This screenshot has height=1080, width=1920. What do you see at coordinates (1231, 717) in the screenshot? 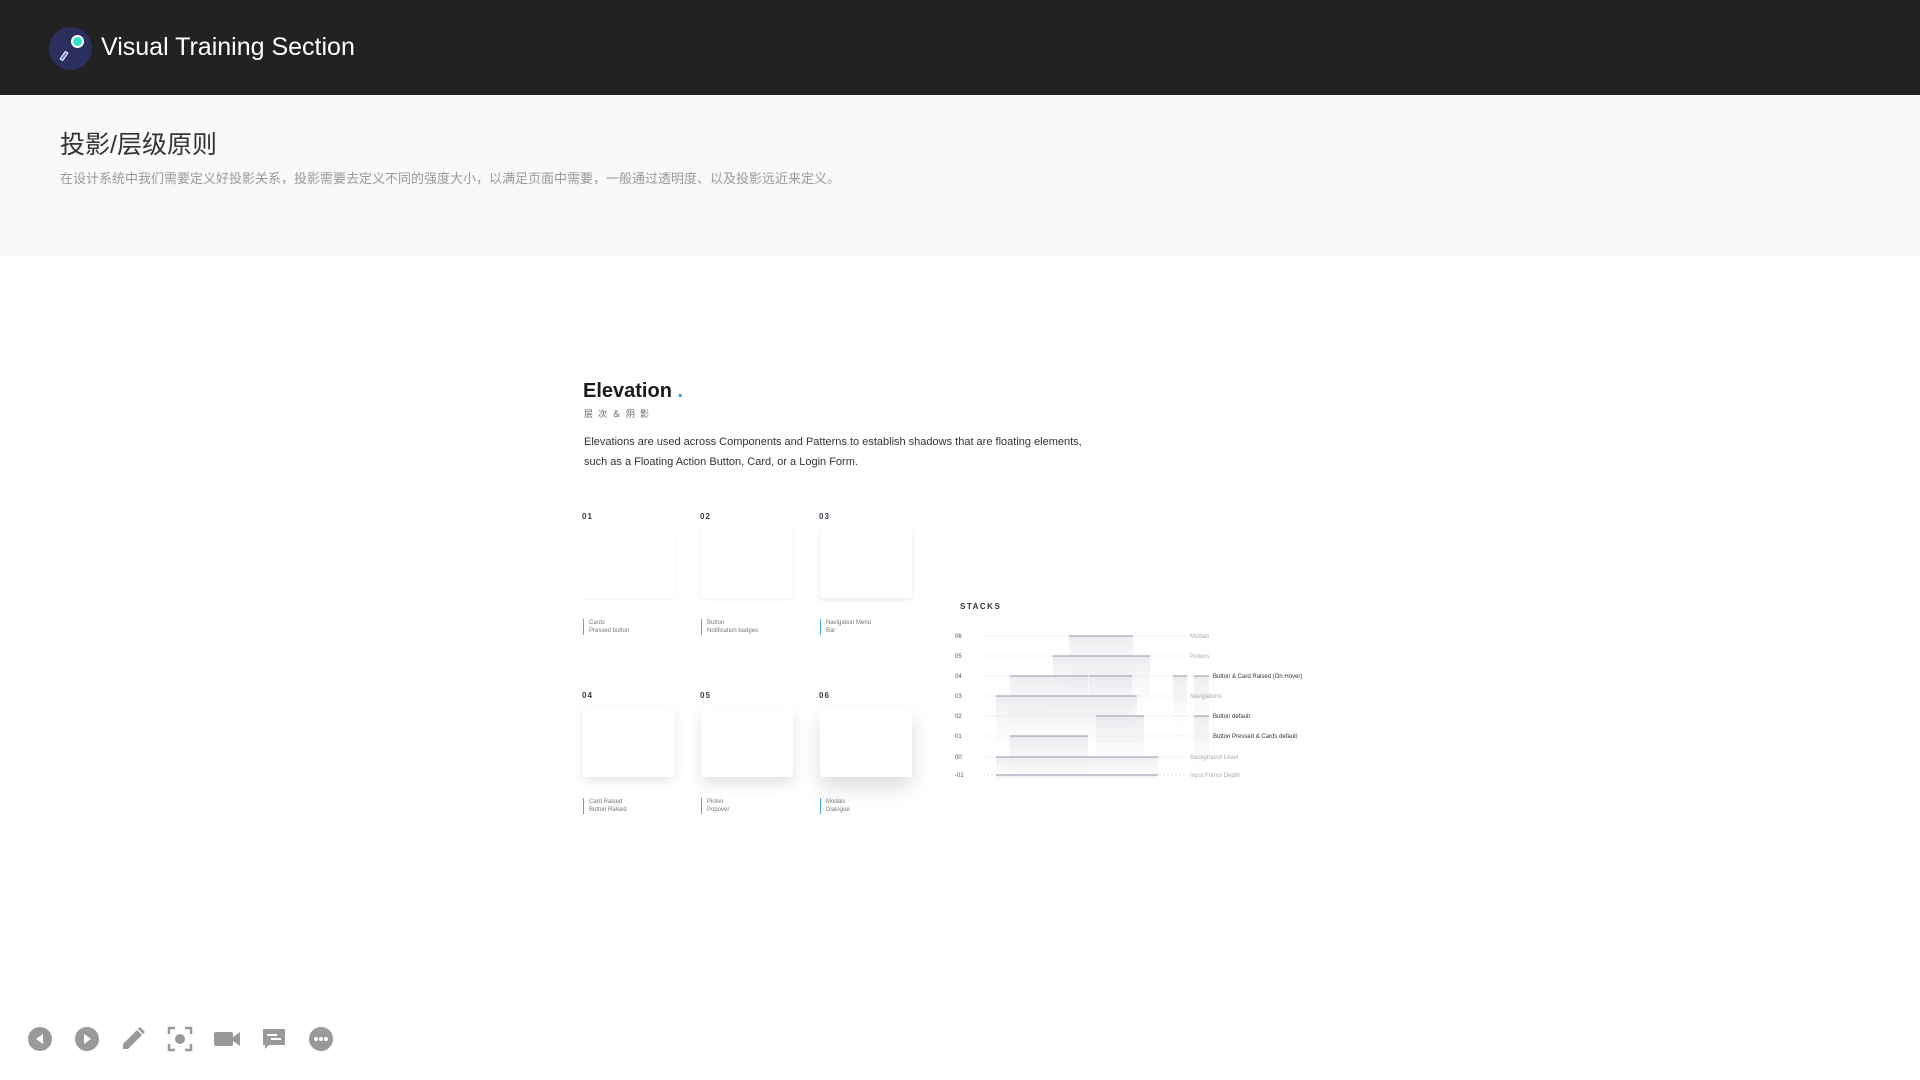
I see `stack-label: Button default` at bounding box center [1231, 717].